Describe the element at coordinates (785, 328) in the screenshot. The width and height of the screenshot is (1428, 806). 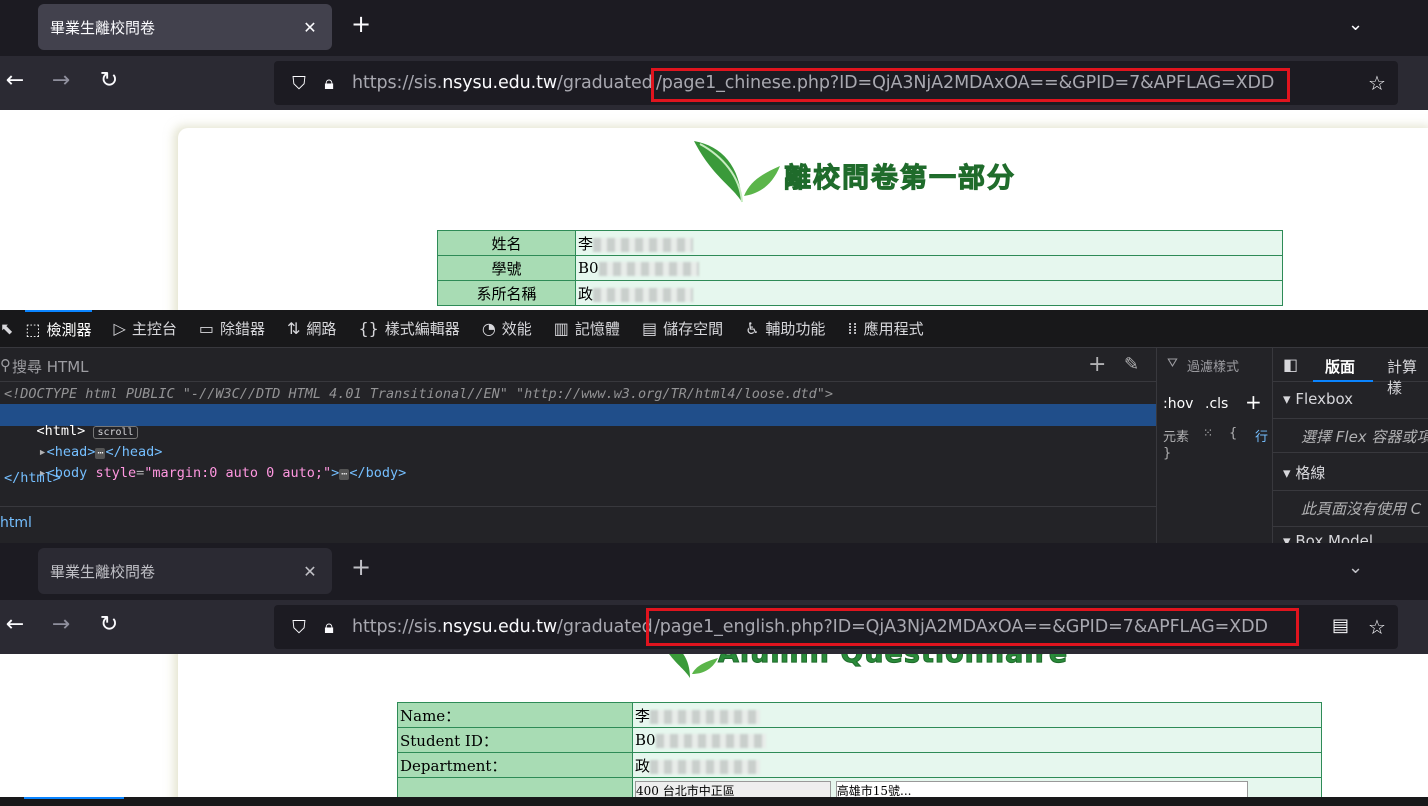
I see `tab-accessibility: ♿ 輔助功能` at that location.